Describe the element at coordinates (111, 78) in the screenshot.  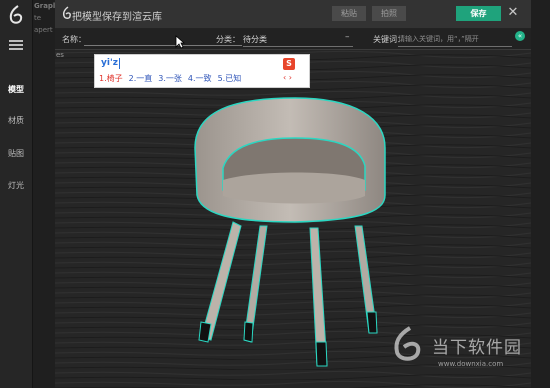
I see `ime-candidate: 1.椅子` at that location.